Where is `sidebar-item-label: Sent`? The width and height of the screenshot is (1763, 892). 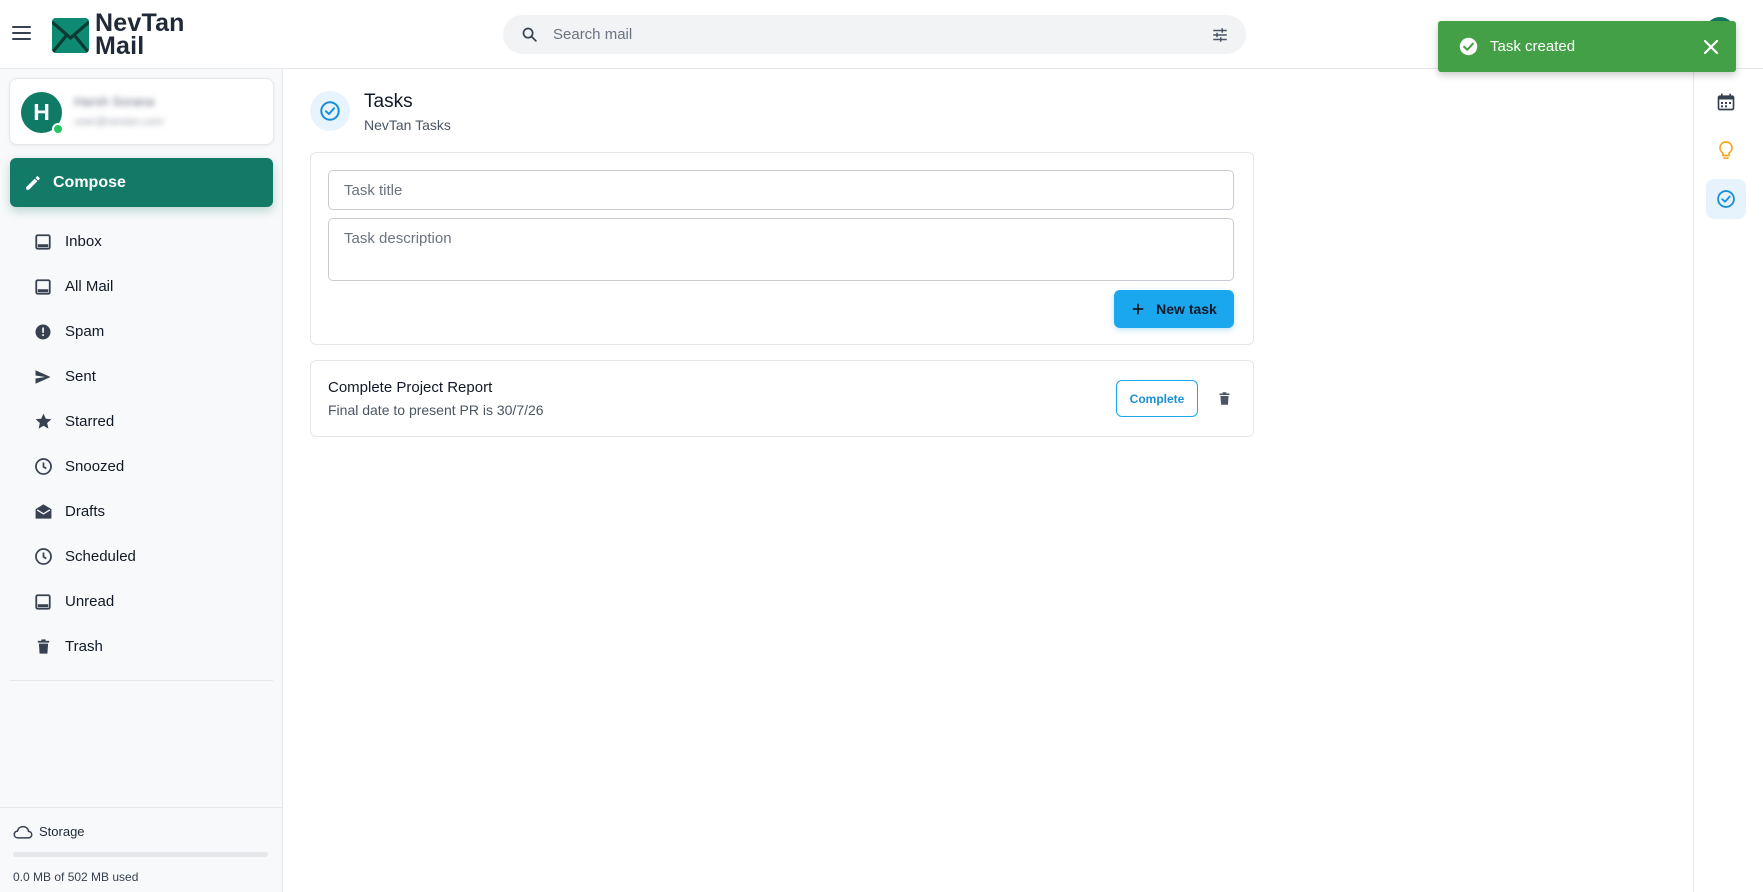
sidebar-item-label: Sent is located at coordinates (80, 376).